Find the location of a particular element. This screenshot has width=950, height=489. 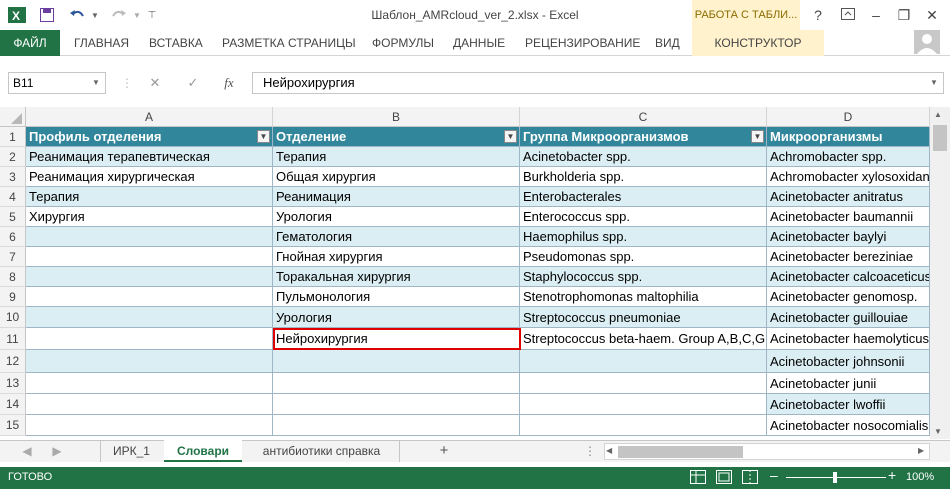

table-cell-a2: Реанимация терапевтическая is located at coordinates (149, 157).